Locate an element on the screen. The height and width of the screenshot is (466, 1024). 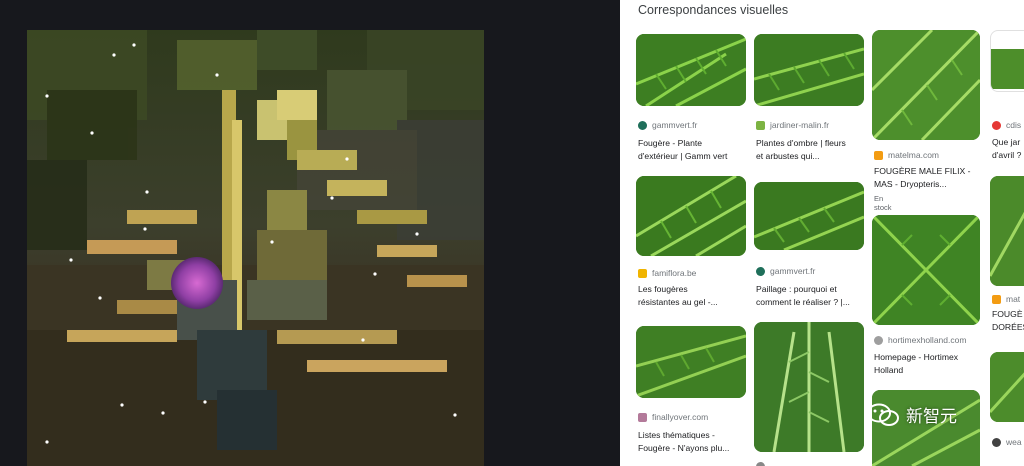
result-caption: Homepage - Hortimex Holland is located at coordinates (929, 364).